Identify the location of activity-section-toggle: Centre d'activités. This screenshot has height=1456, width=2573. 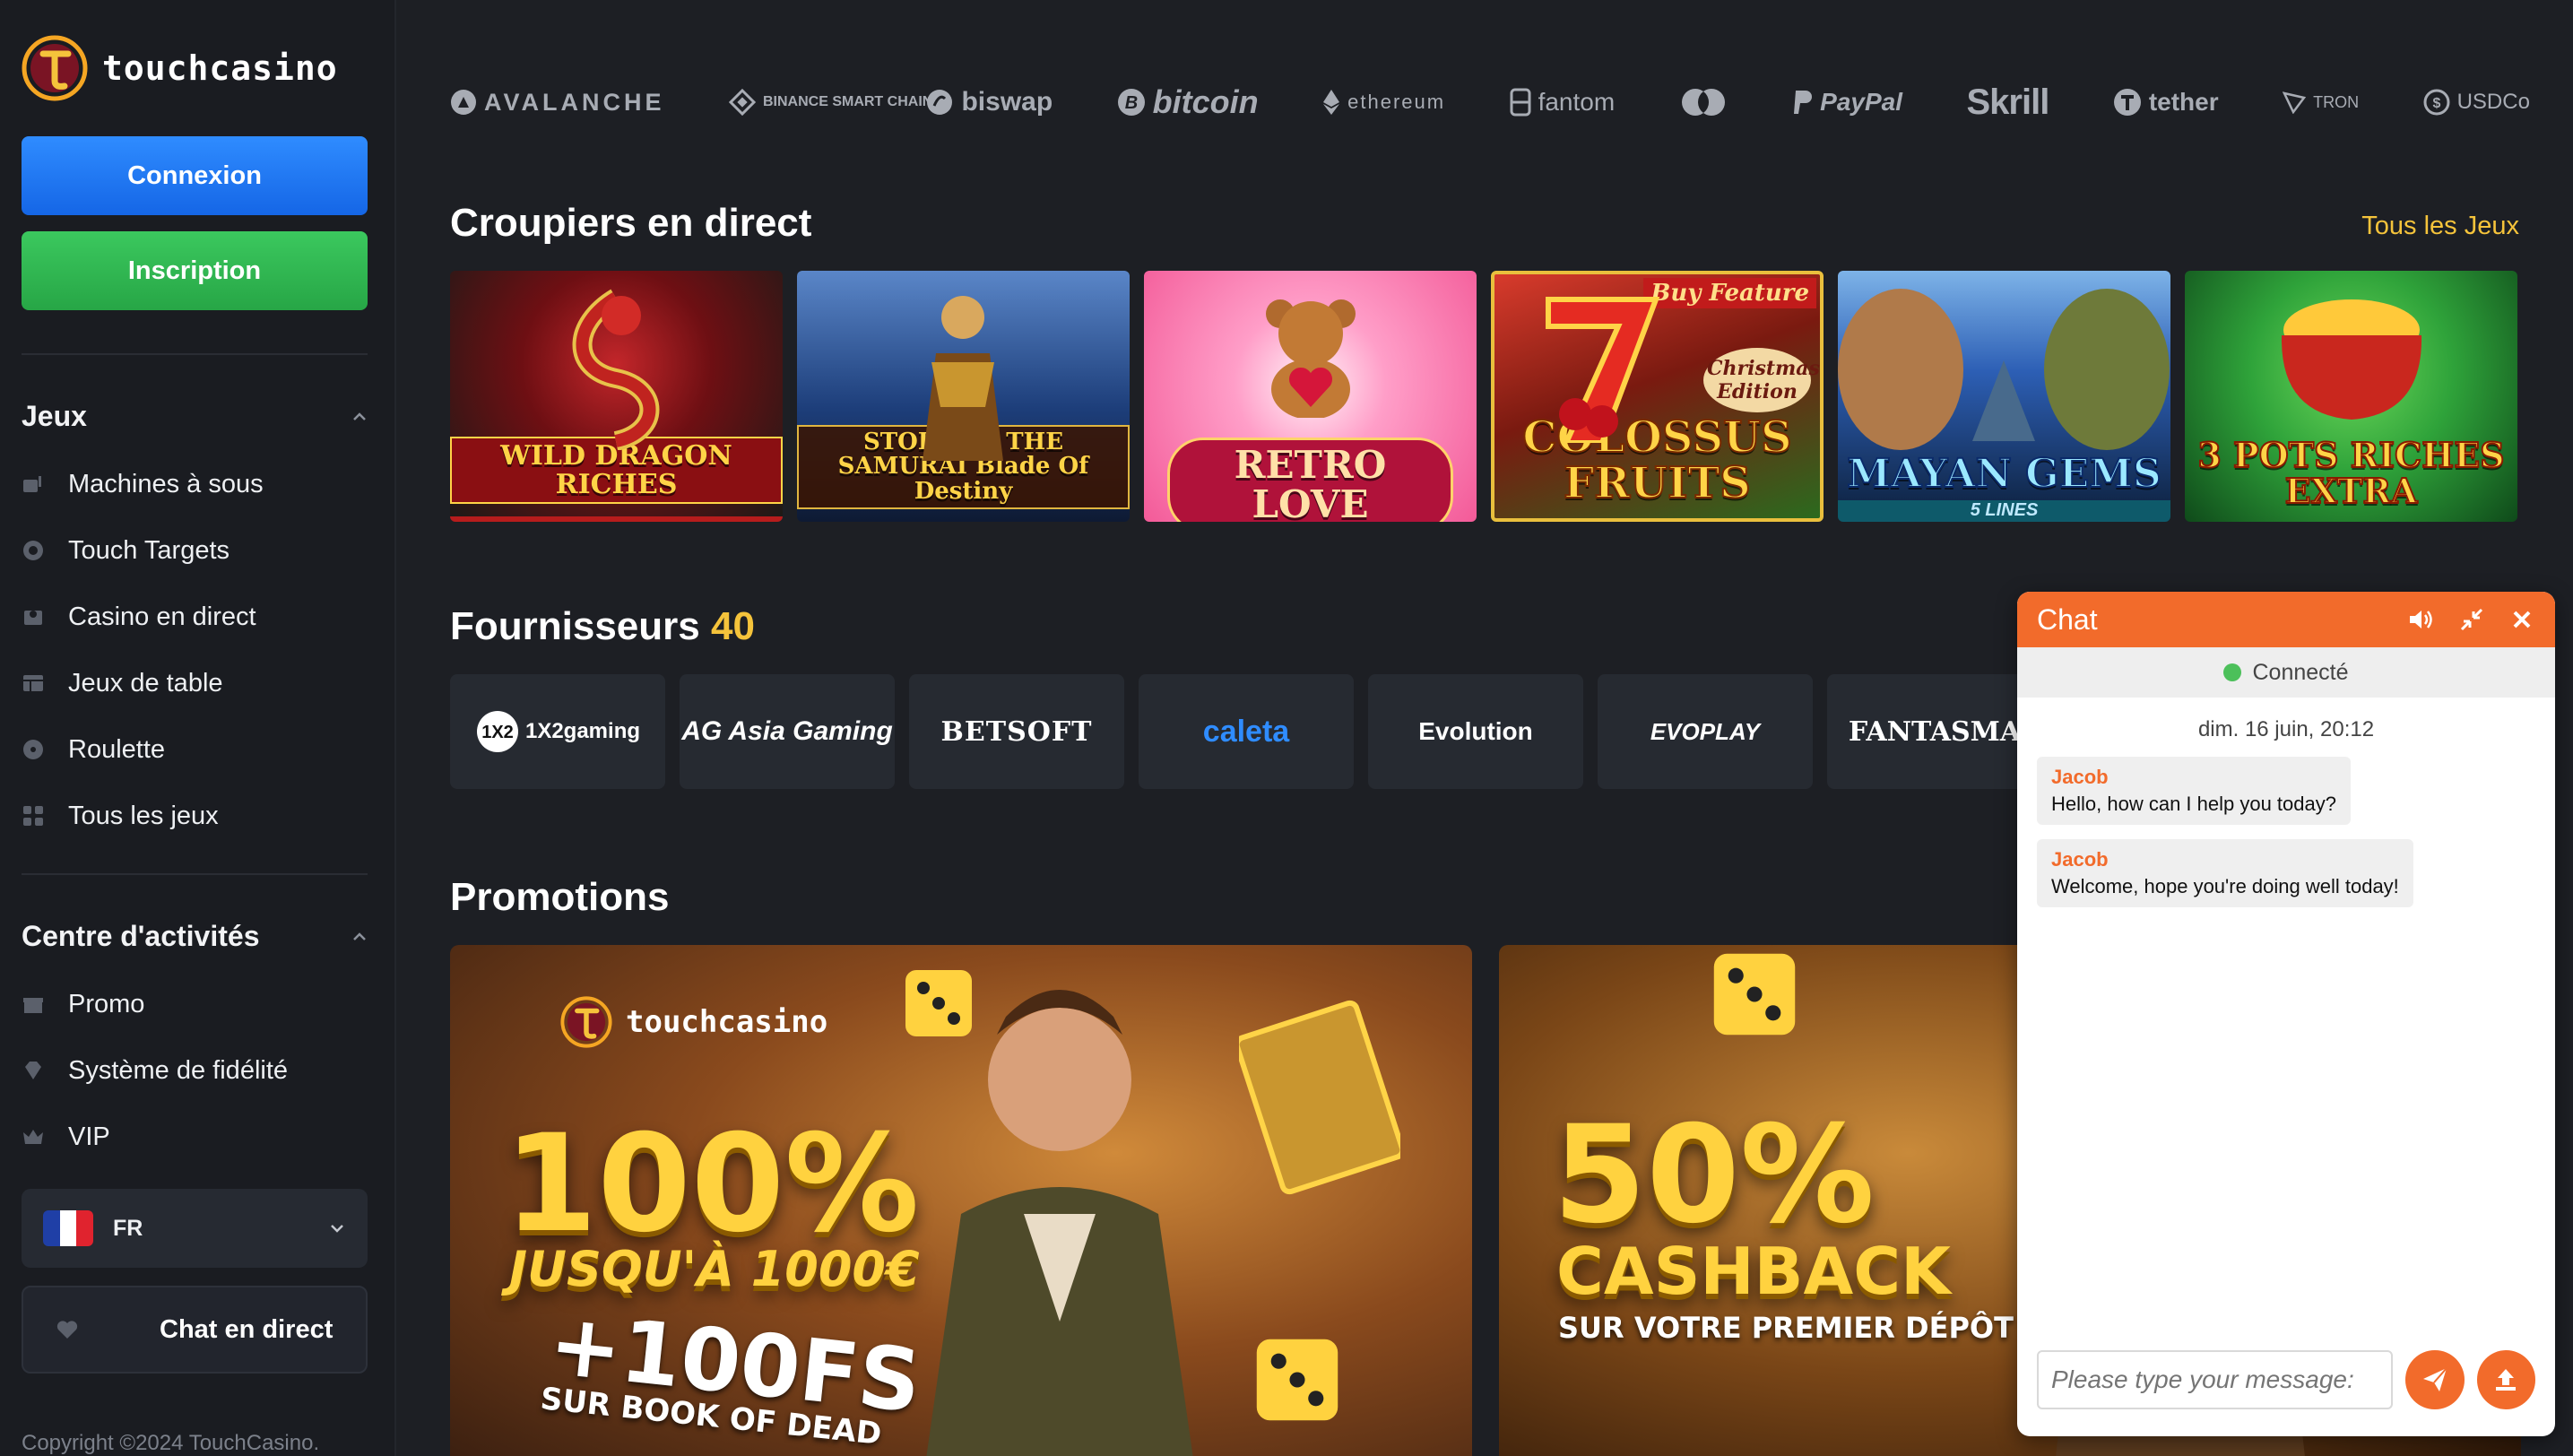
(195, 937).